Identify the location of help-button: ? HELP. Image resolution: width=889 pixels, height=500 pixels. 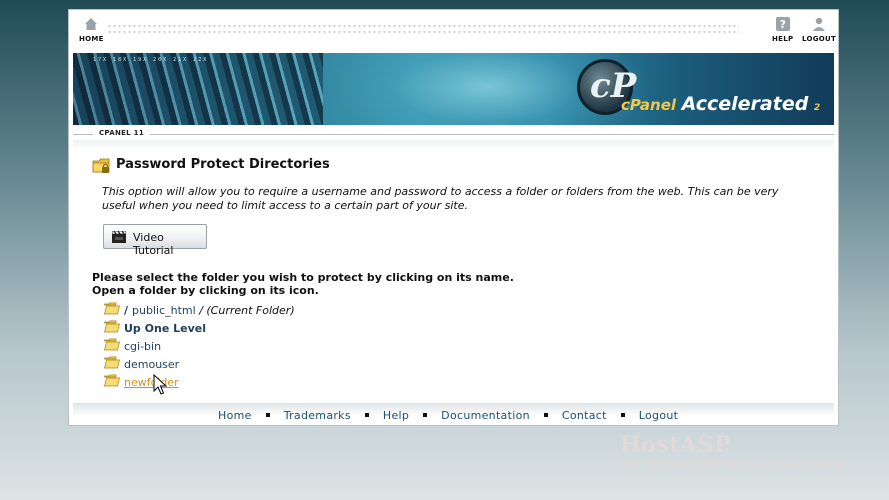
(782, 29).